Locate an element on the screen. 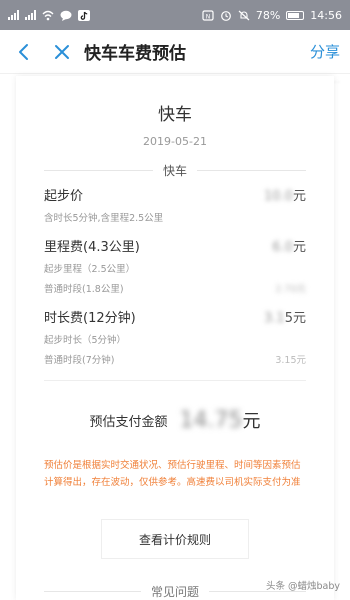 The width and height of the screenshot is (350, 600). nfc-icon: N is located at coordinates (208, 15).